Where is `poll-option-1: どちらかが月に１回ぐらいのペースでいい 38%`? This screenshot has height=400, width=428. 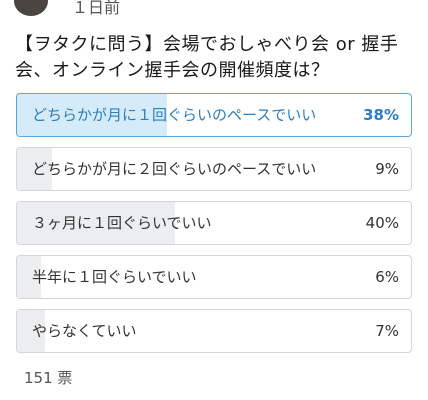 poll-option-1: どちらかが月に１回ぐらいのペースでいい 38% is located at coordinates (214, 115).